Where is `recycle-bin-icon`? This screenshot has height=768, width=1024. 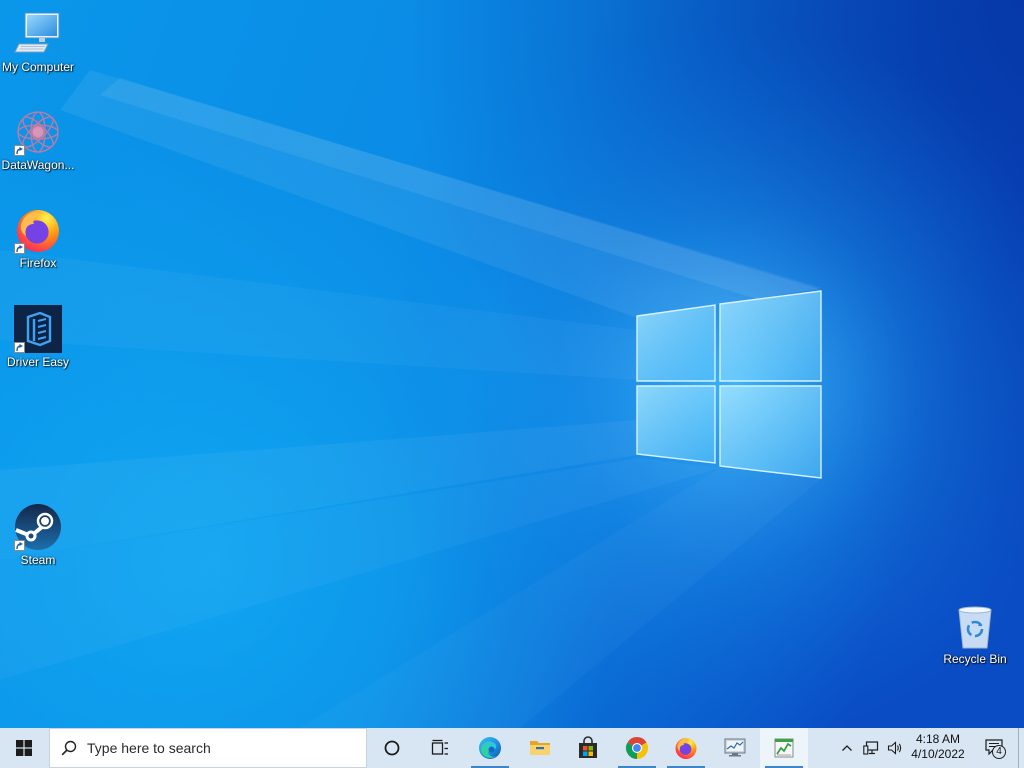 recycle-bin-icon is located at coordinates (975, 626).